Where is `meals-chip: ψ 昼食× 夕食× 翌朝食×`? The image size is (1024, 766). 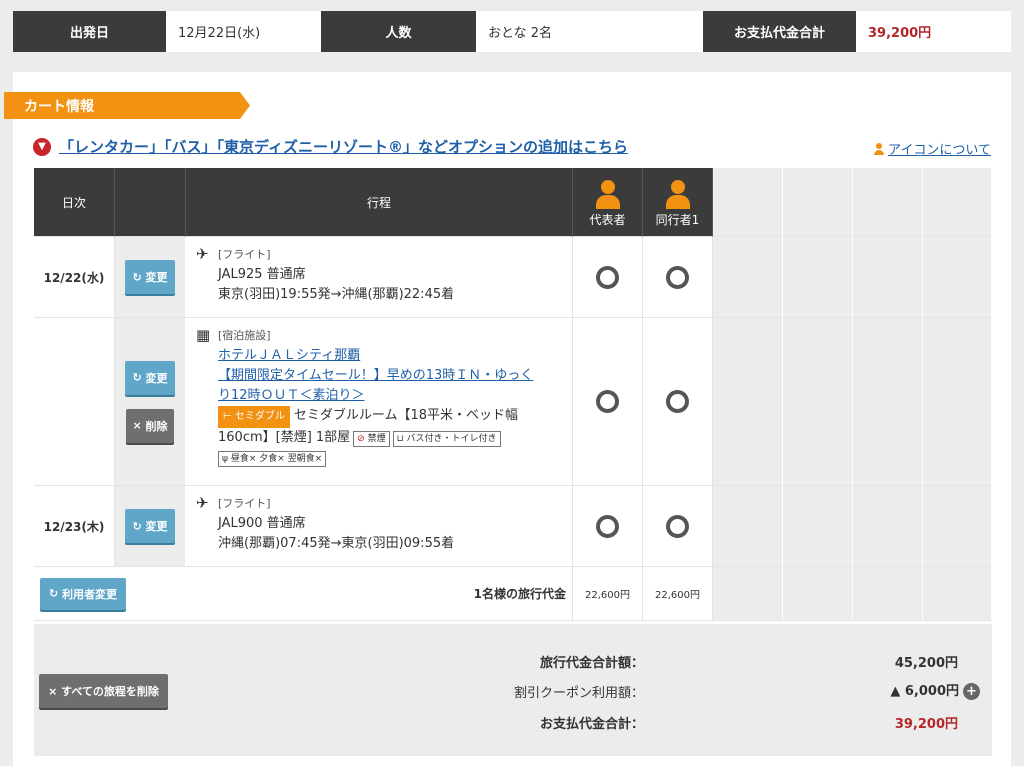 meals-chip: ψ 昼食× 夕食× 翌朝食× is located at coordinates (272, 459).